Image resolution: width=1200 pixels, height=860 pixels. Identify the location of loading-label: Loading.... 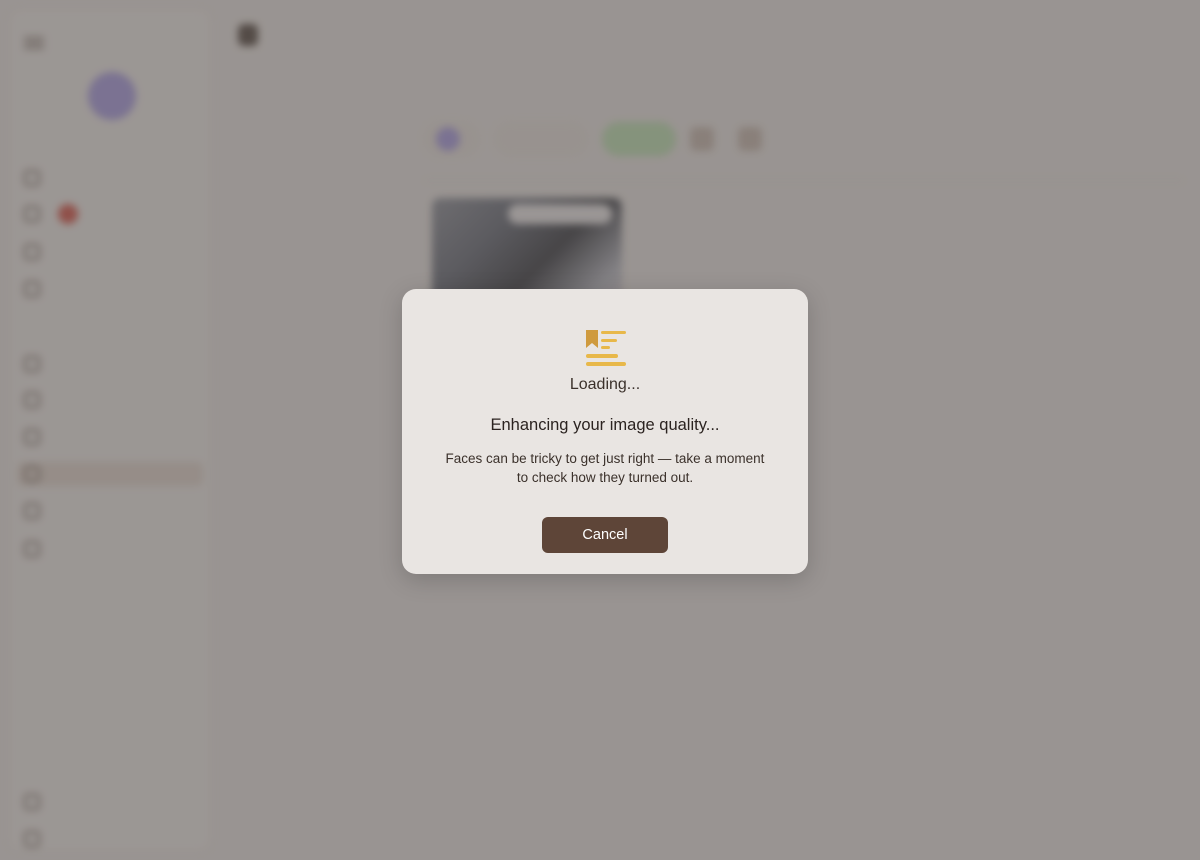
(605, 384).